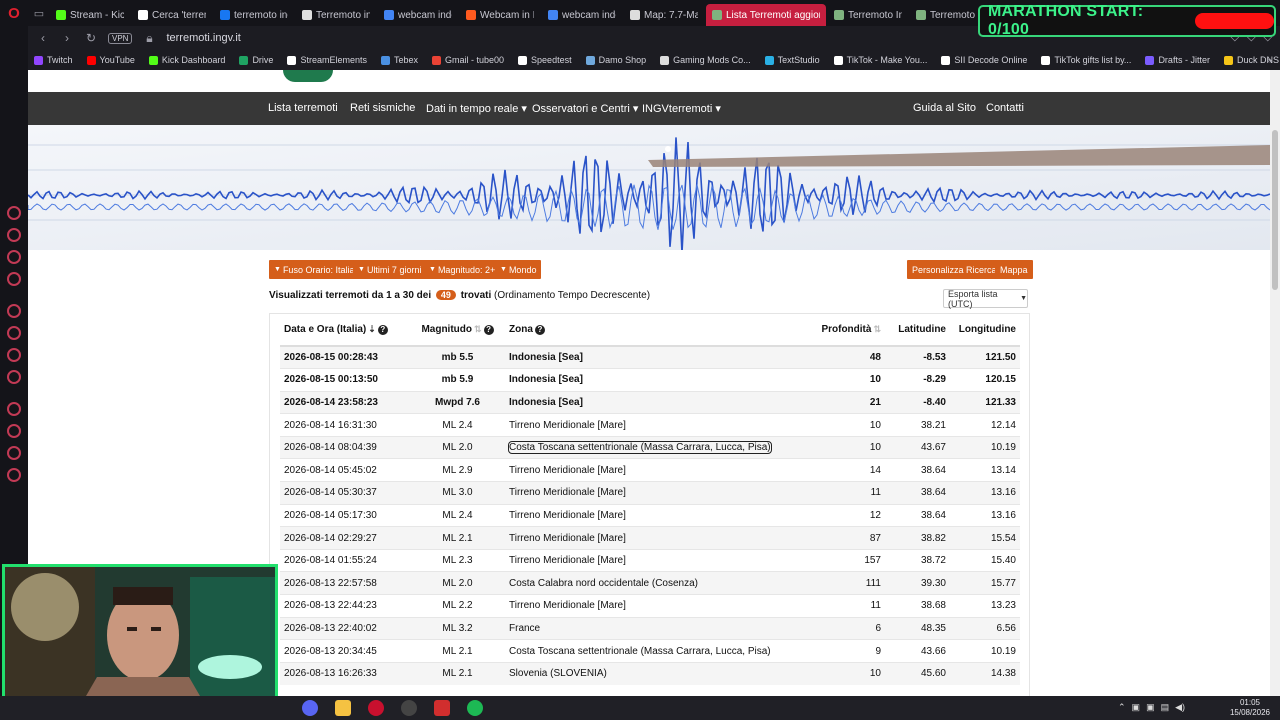  Describe the element at coordinates (308, 76) in the screenshot. I see `ingv-logo` at that location.